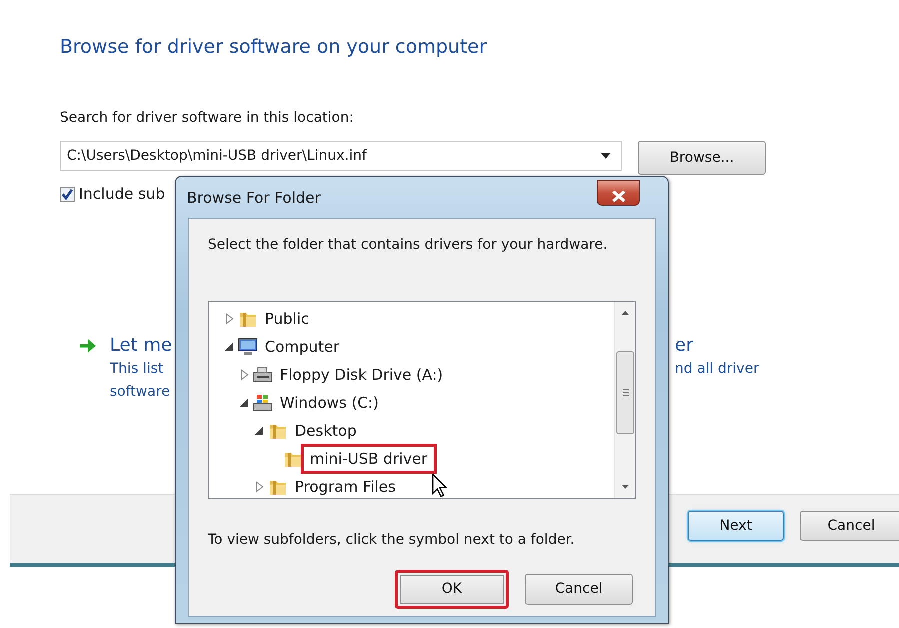 This screenshot has height=628, width=899. Describe the element at coordinates (736, 526) in the screenshot. I see `next-button: Next` at that location.